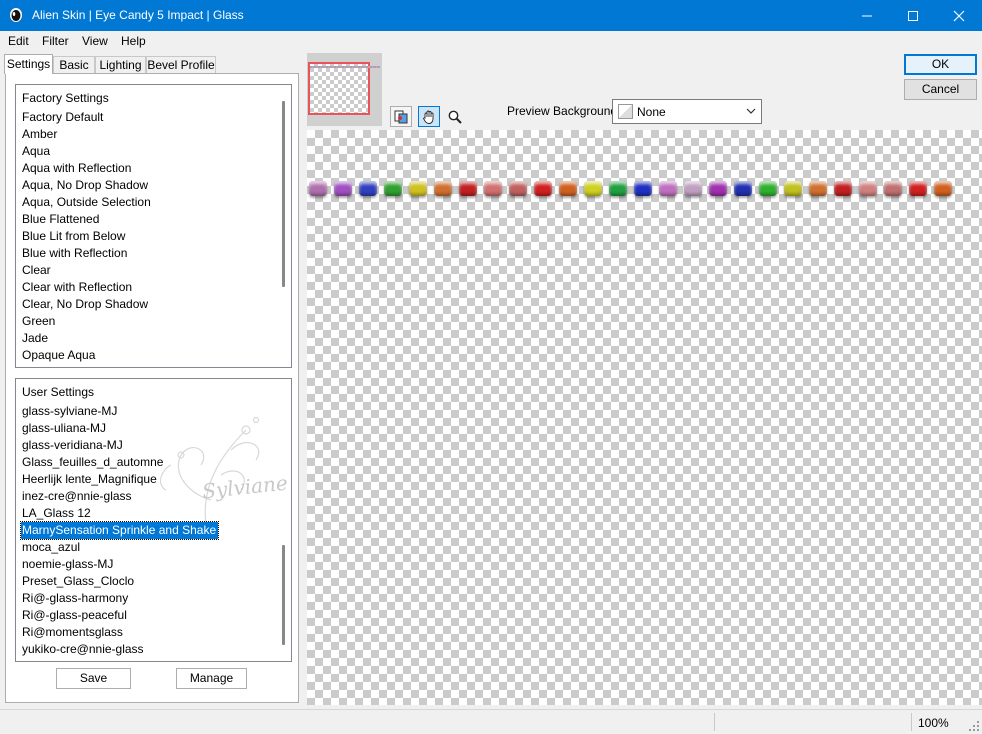  What do you see at coordinates (339, 88) in the screenshot?
I see `navigator-view-rect` at bounding box center [339, 88].